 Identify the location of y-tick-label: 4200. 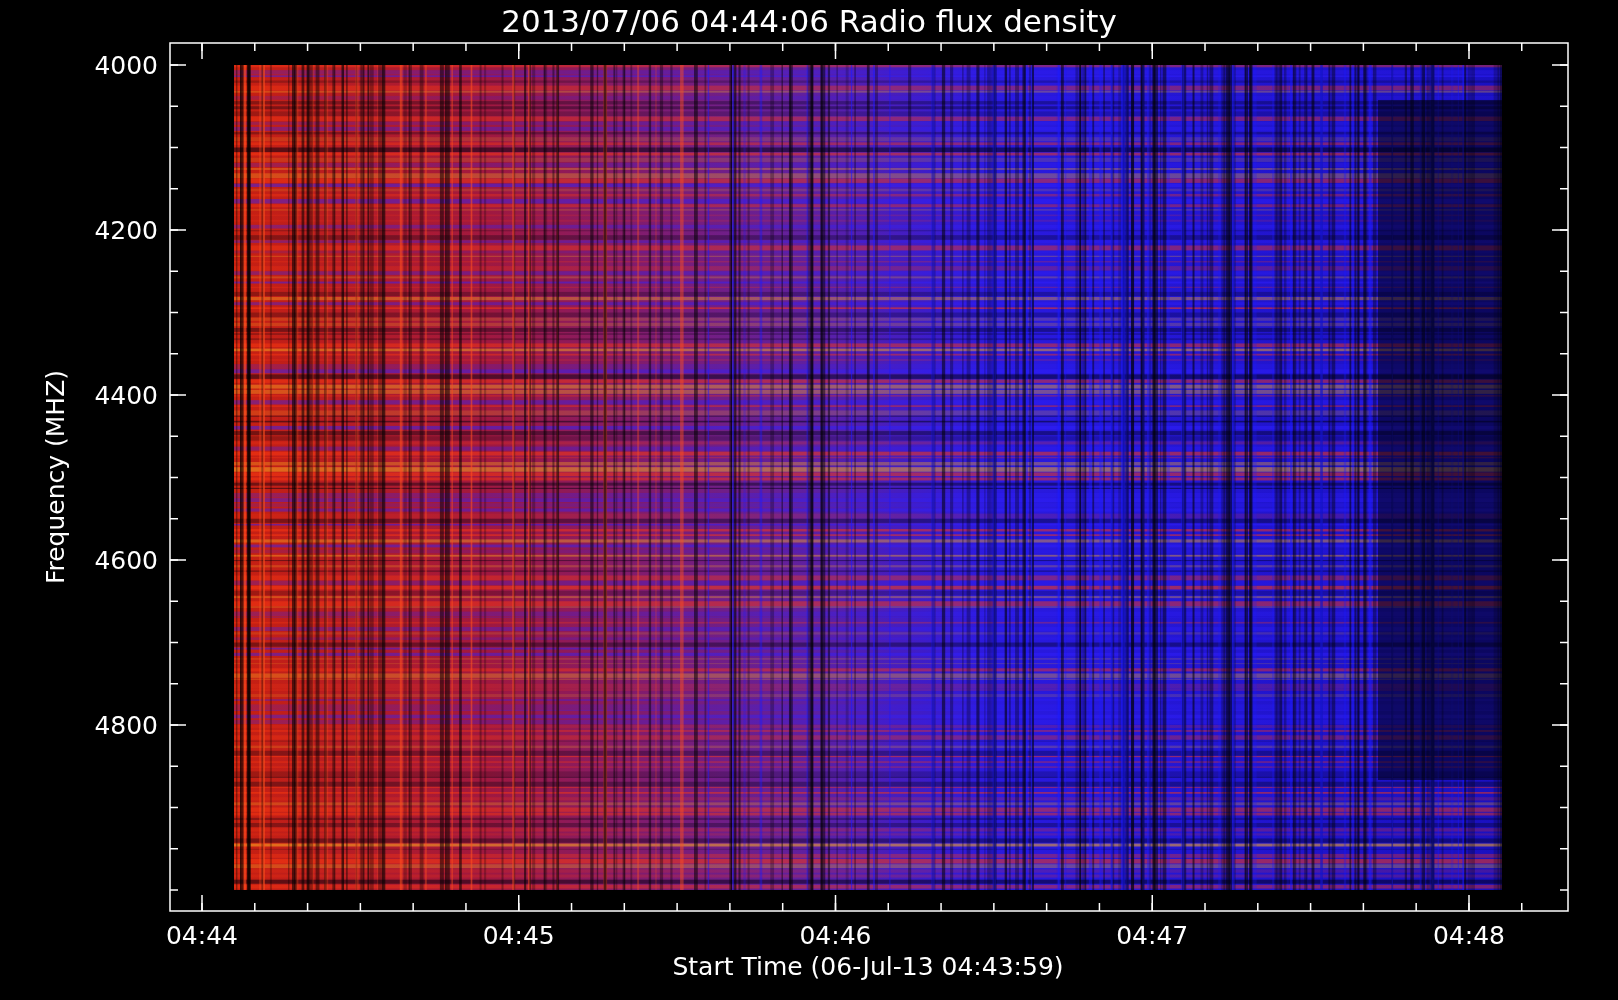
(126, 230).